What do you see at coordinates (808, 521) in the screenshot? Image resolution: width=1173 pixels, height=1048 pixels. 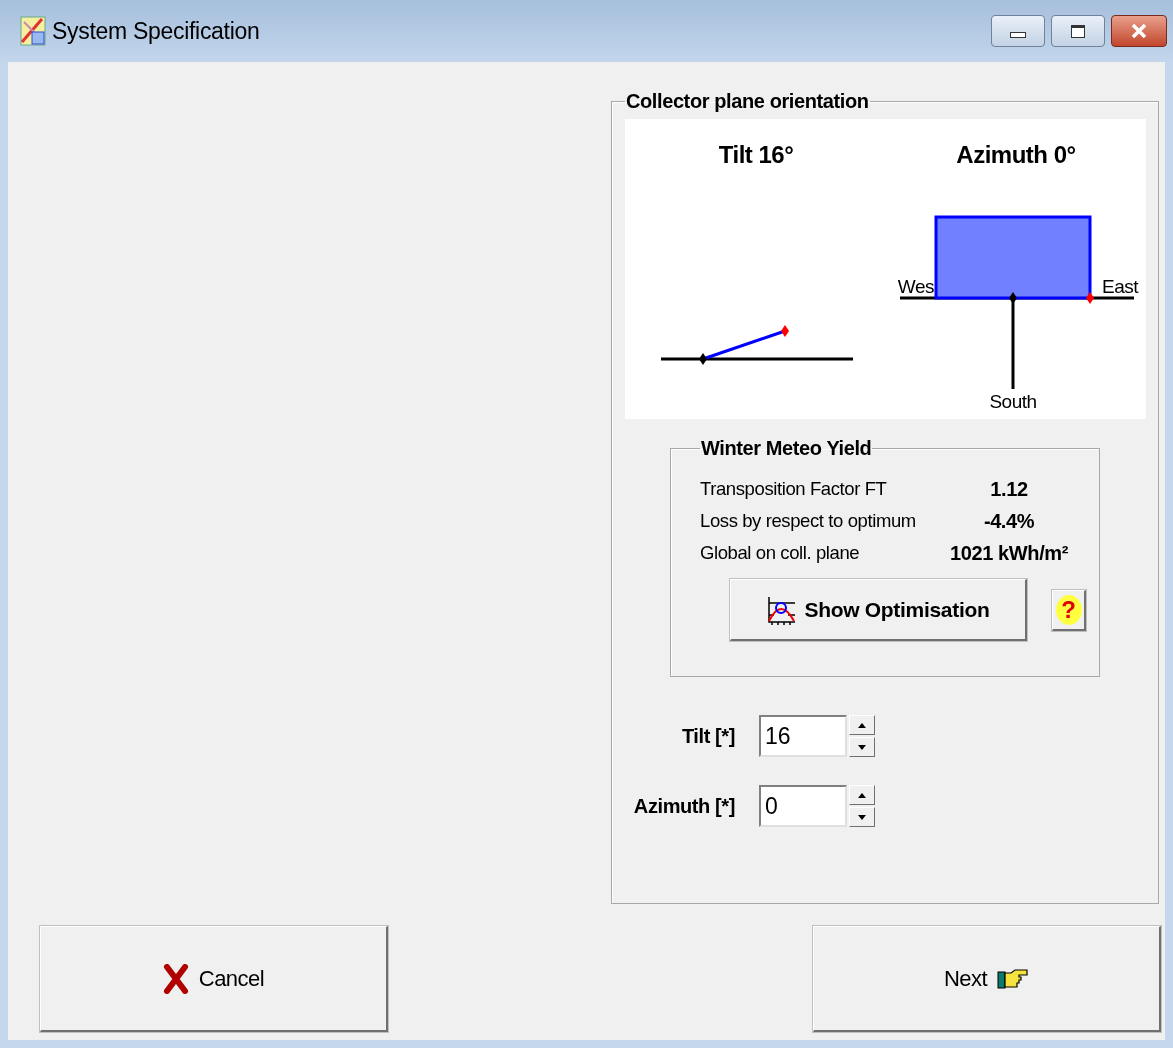 I see `result-label: Loss by respect to optimum` at bounding box center [808, 521].